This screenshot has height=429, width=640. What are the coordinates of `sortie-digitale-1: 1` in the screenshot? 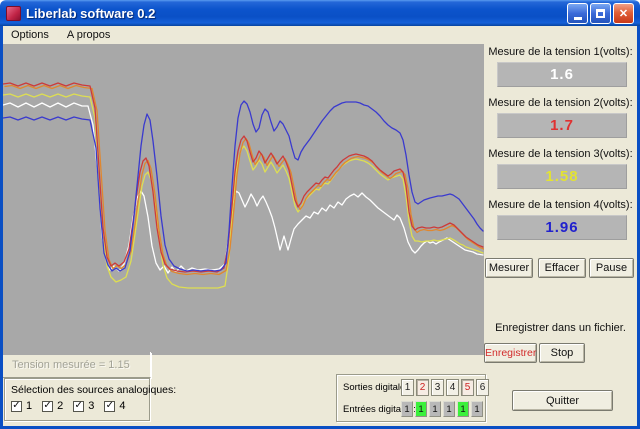 It's located at (407, 387).